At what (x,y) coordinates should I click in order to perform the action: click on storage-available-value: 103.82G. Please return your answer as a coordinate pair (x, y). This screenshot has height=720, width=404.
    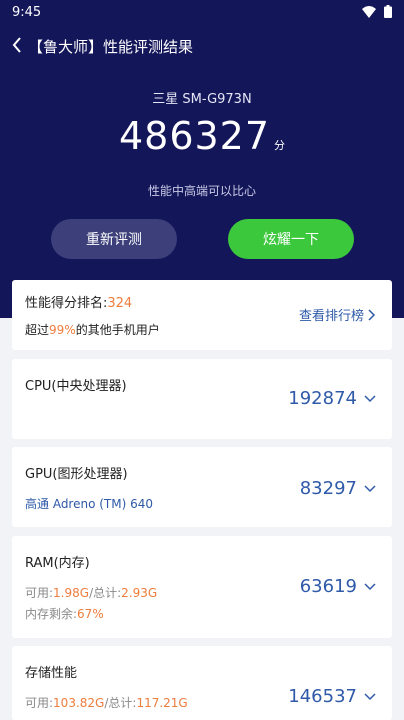
    Looking at the image, I should click on (79, 703).